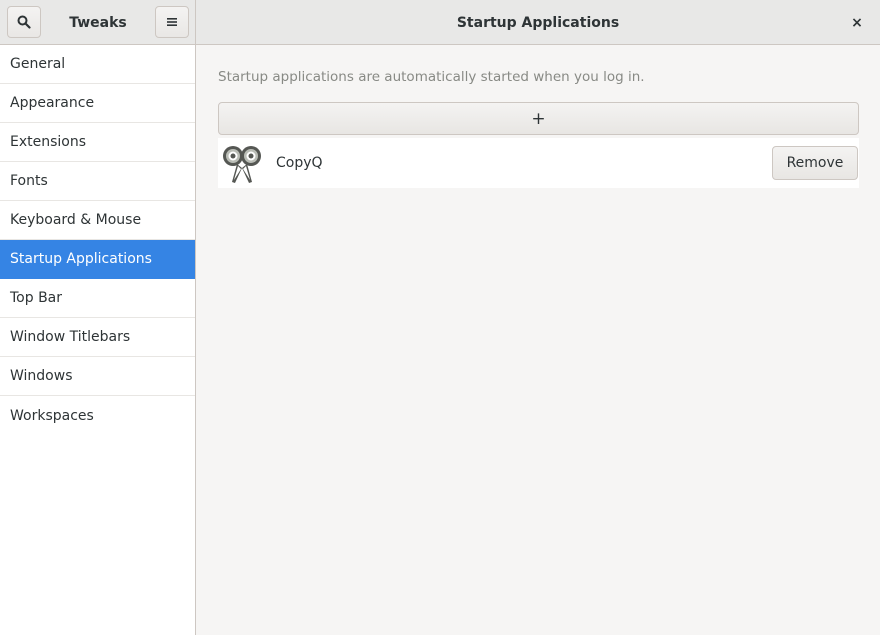 This screenshot has height=635, width=880. Describe the element at coordinates (36, 298) in the screenshot. I see `sidebar-item-label: Top Bar` at that location.